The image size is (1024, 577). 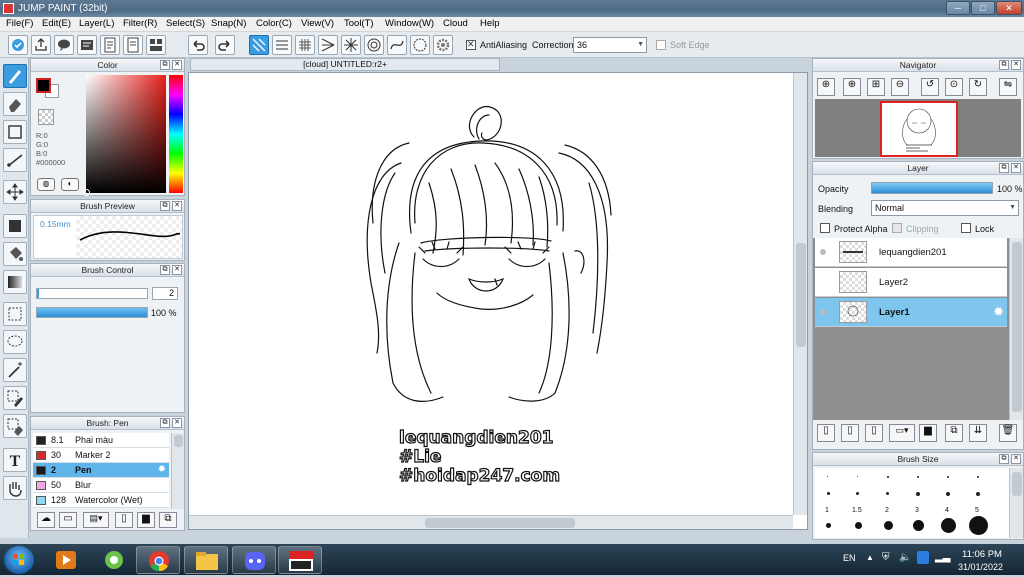 What do you see at coordinates (661, 45) in the screenshot?
I see `softedge-checkbox` at bounding box center [661, 45].